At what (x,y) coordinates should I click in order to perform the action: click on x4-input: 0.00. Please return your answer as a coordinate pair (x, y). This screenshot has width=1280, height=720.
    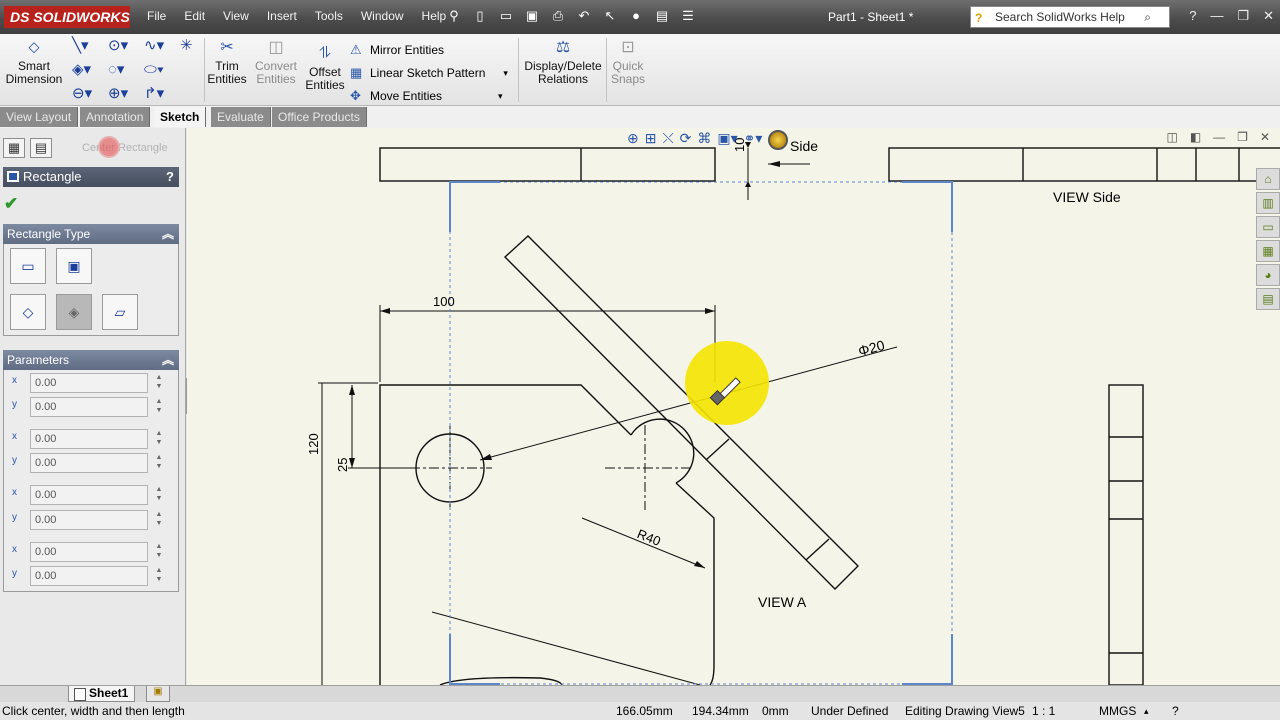
    Looking at the image, I should click on (89, 552).